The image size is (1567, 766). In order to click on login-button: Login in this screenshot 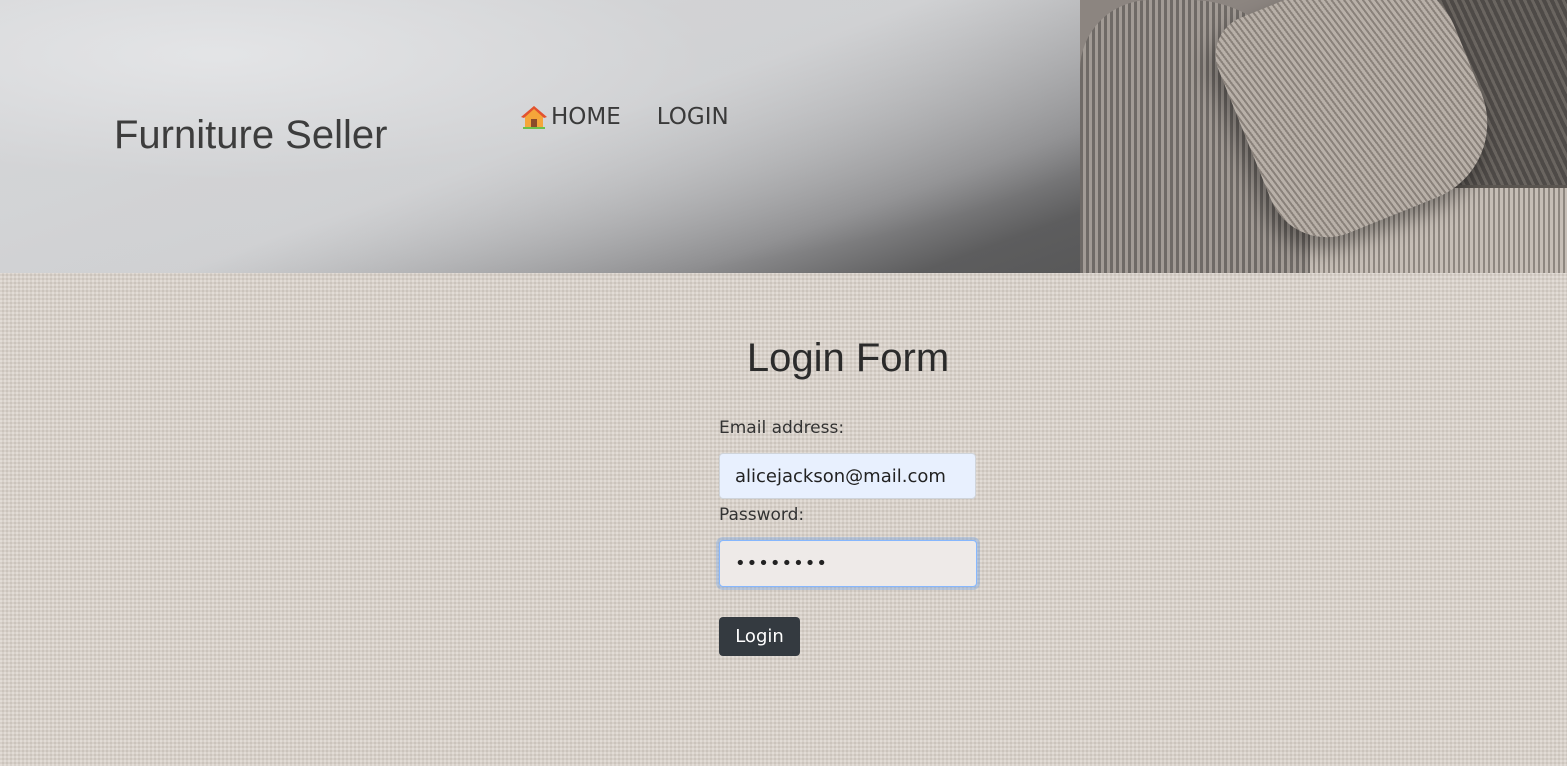, I will do `click(759, 636)`.